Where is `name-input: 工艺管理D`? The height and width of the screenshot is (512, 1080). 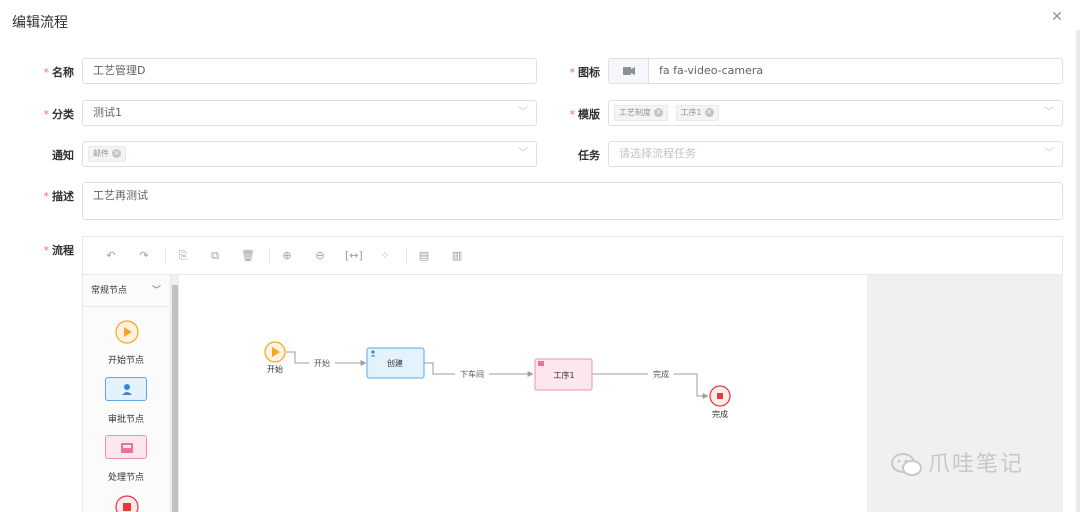
name-input: 工艺管理D is located at coordinates (309, 71).